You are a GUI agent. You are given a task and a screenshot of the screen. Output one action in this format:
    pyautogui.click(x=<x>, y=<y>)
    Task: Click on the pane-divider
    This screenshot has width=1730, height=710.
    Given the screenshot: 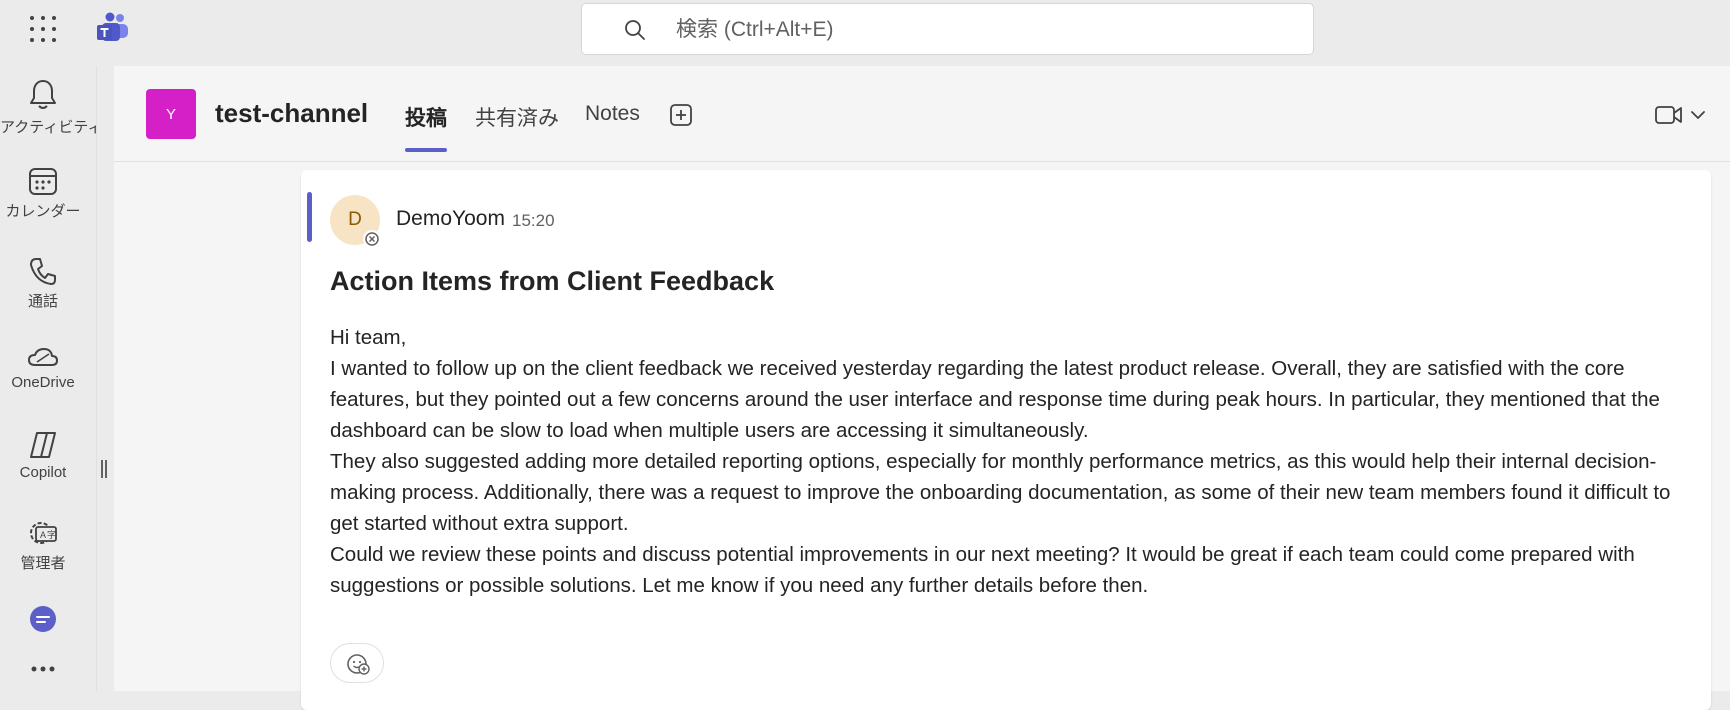 What is the action you would take?
    pyautogui.click(x=105, y=378)
    